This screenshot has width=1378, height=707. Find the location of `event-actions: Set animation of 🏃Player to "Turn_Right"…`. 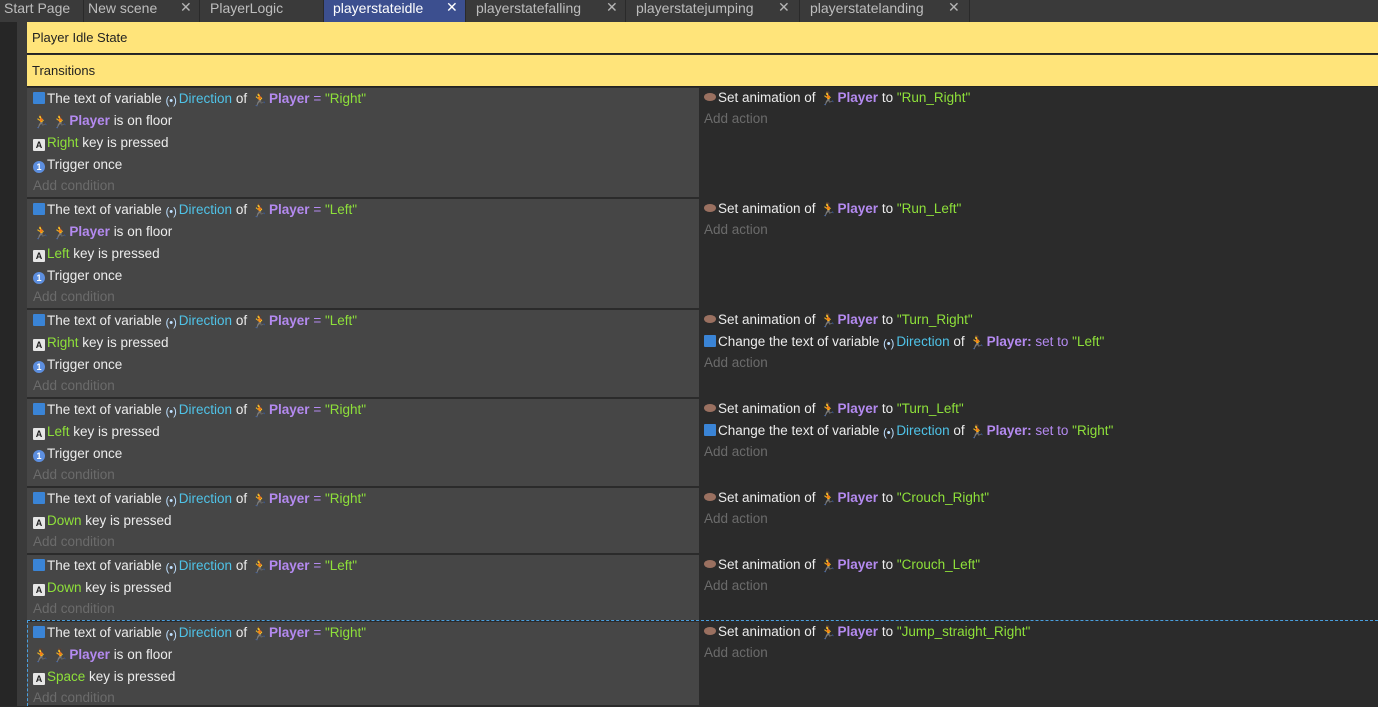

event-actions: Set animation of 🏃Player to "Turn_Right"… is located at coordinates (1039, 354).